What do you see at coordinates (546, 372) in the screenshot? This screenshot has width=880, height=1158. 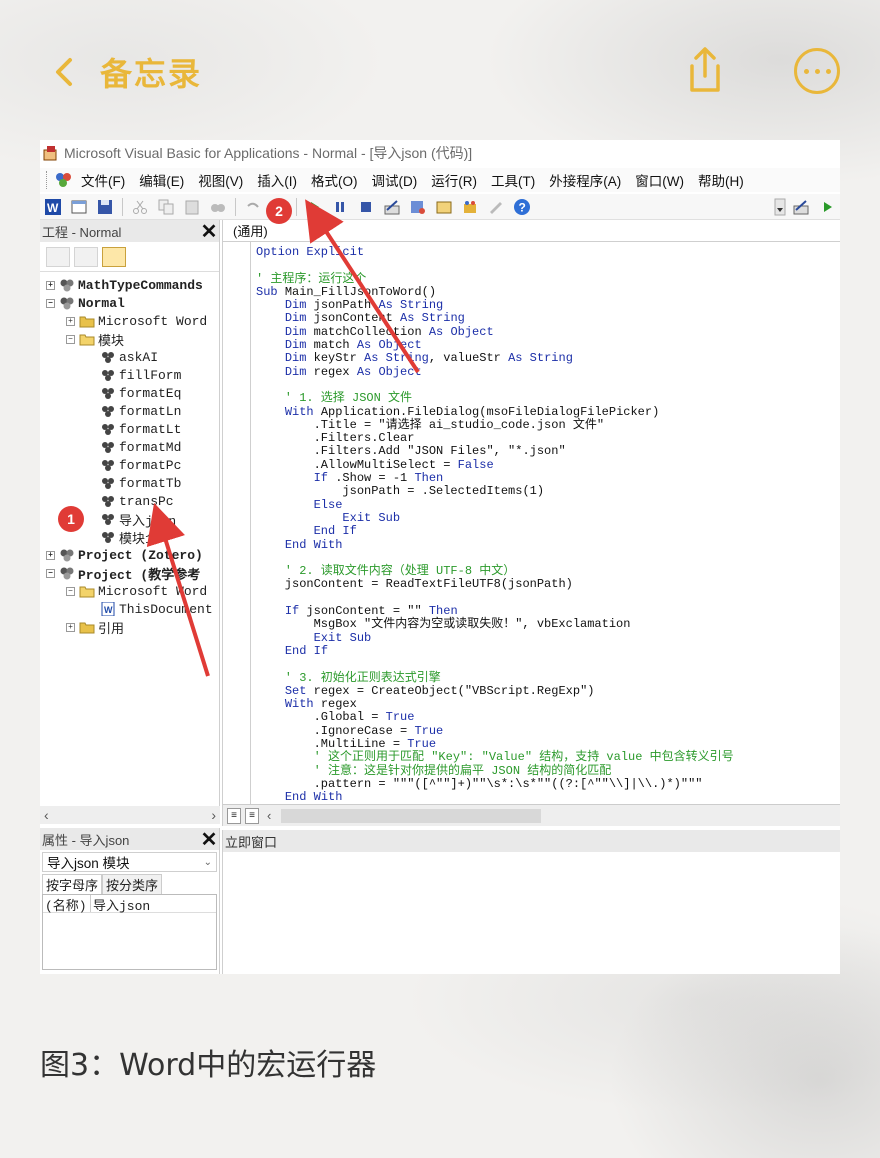 I see `code-line: Dim regex As Object` at bounding box center [546, 372].